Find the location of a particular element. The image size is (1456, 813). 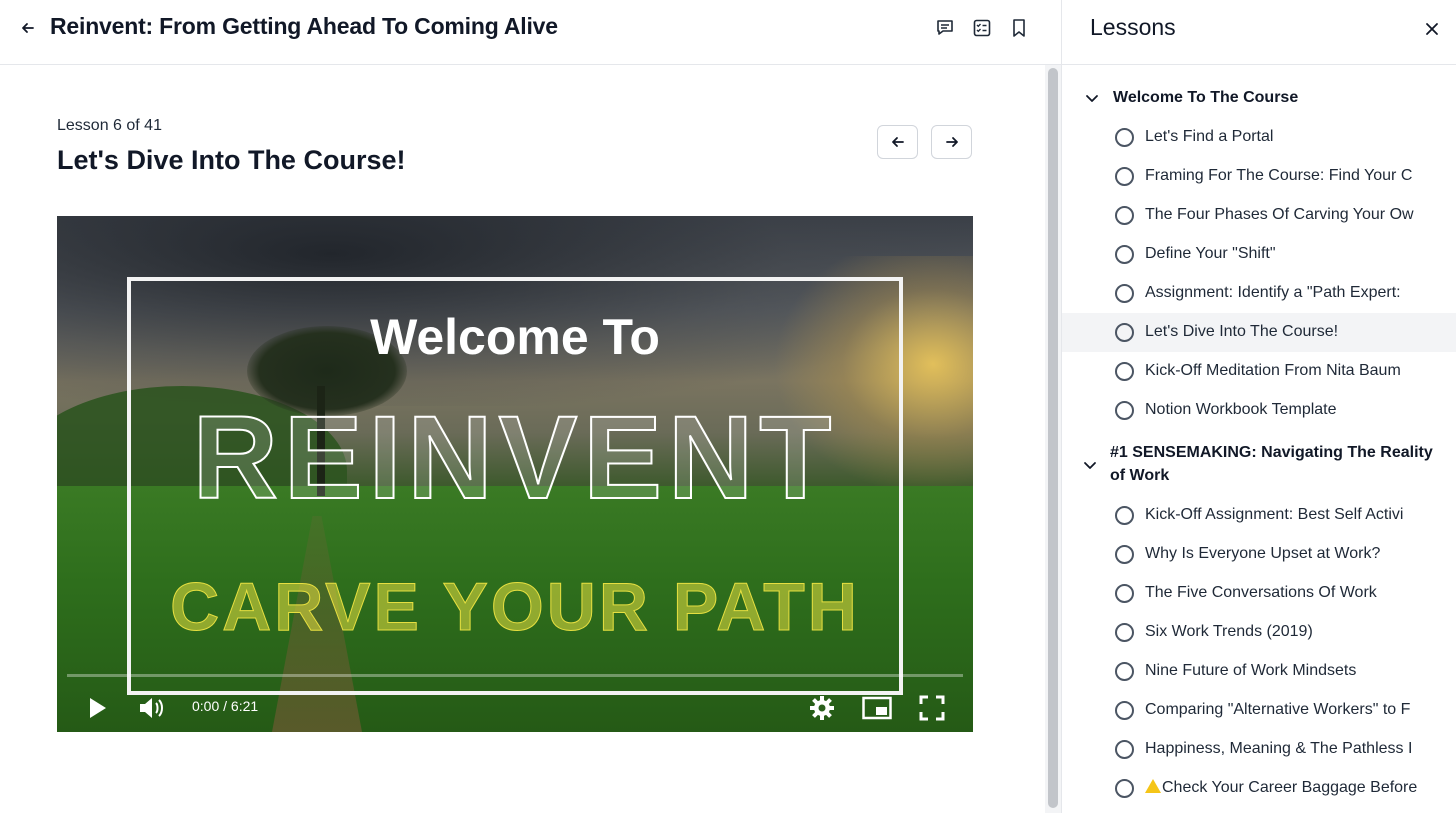

lesson-item: Framing For The Course: Find Your C is located at coordinates (1259, 176).